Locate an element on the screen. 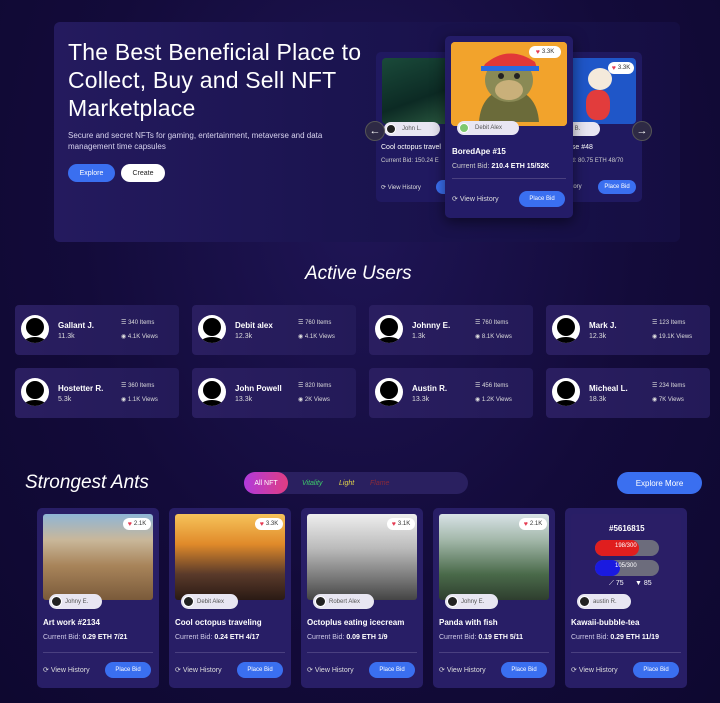 Image resolution: width=720 pixels, height=703 pixels. user-views: ◉ 4.1K Views is located at coordinates (316, 337).